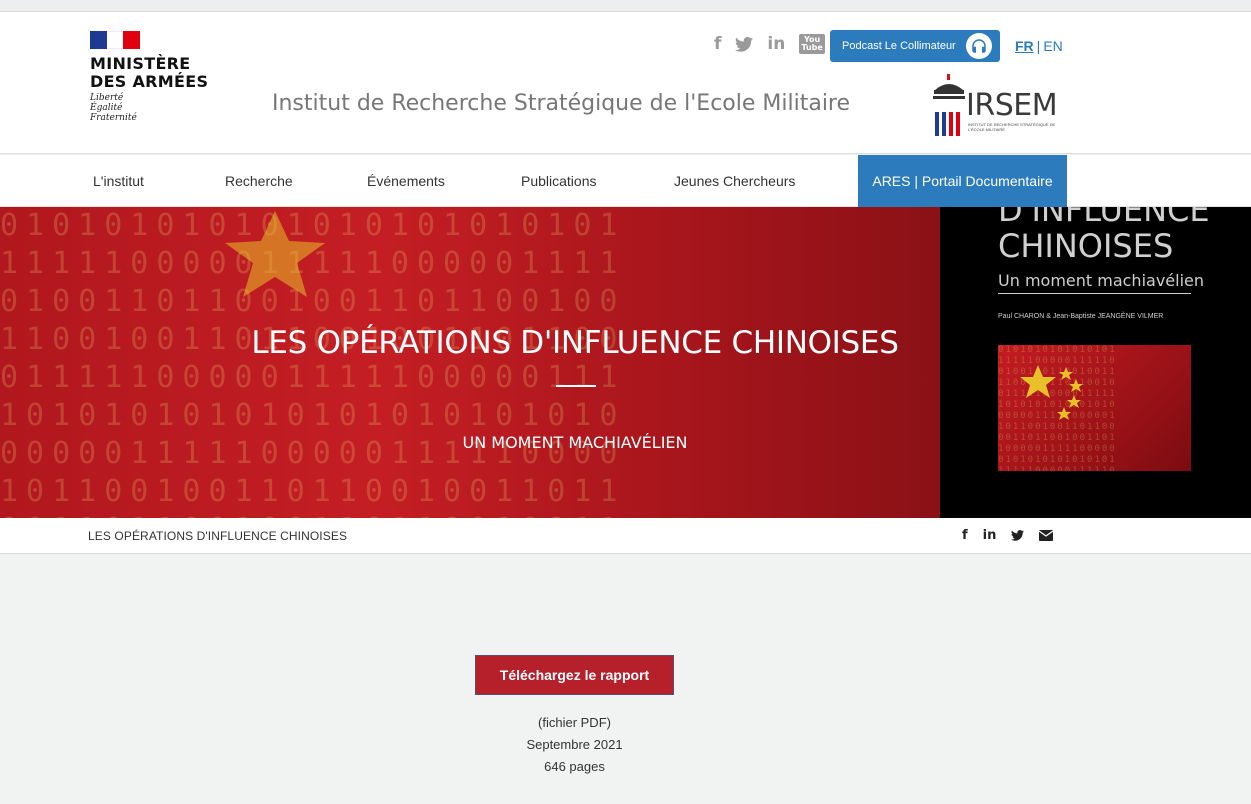 The width and height of the screenshot is (1251, 804). Describe the element at coordinates (734, 181) in the screenshot. I see `nav-item-jeunes-chercheurs: Jeunes Chercheurs` at that location.